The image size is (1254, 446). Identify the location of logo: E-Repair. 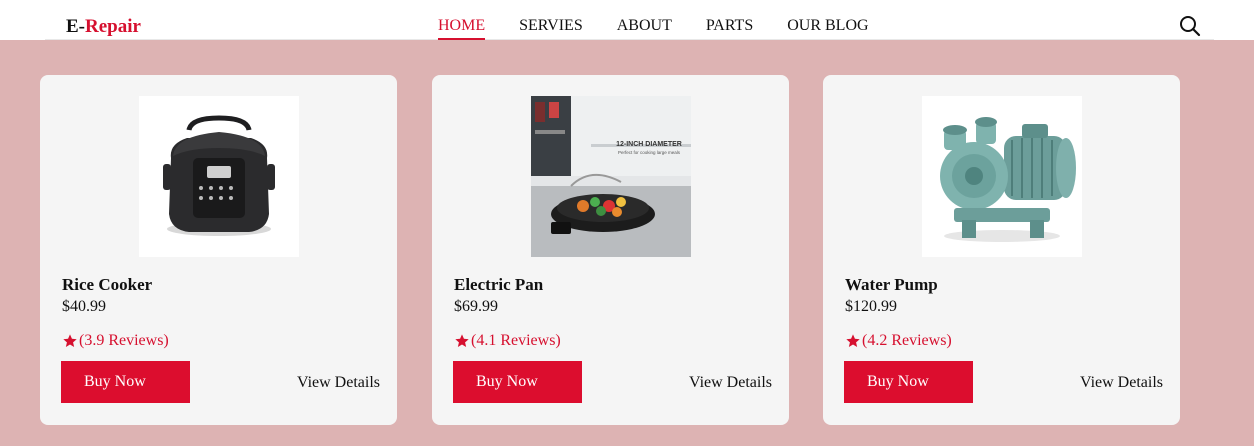
(103, 27).